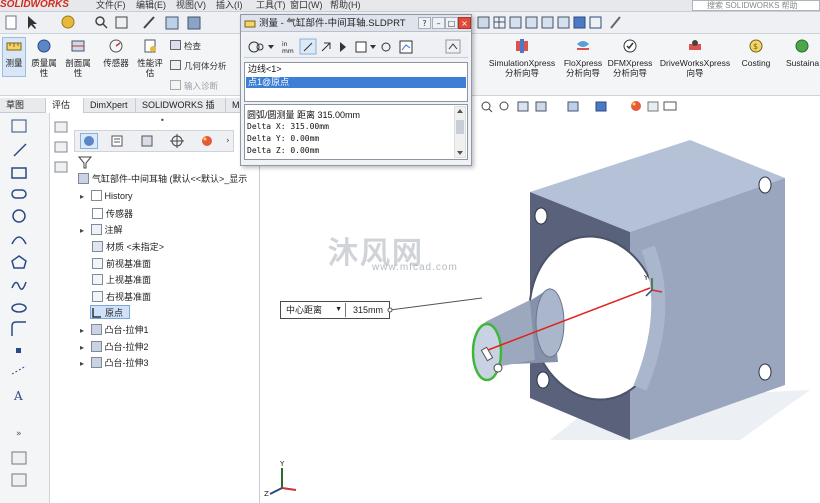  Describe the element at coordinates (110, 312) in the screenshot. I see `tree-item-origin: 原点` at that location.